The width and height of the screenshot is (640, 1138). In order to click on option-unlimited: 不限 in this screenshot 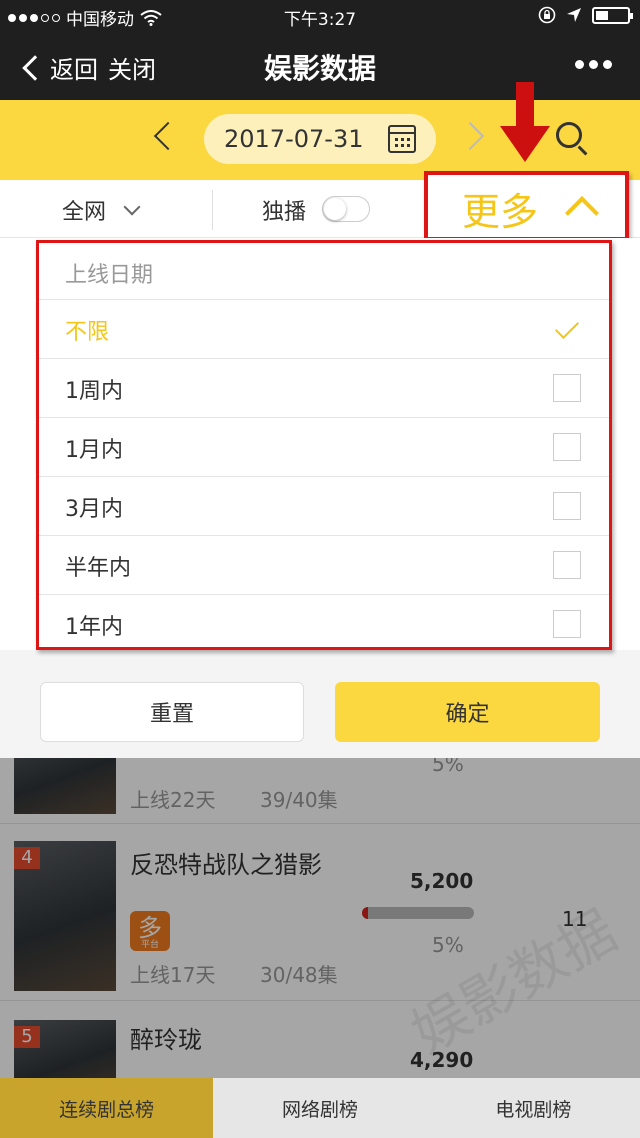, I will do `click(324, 328)`.